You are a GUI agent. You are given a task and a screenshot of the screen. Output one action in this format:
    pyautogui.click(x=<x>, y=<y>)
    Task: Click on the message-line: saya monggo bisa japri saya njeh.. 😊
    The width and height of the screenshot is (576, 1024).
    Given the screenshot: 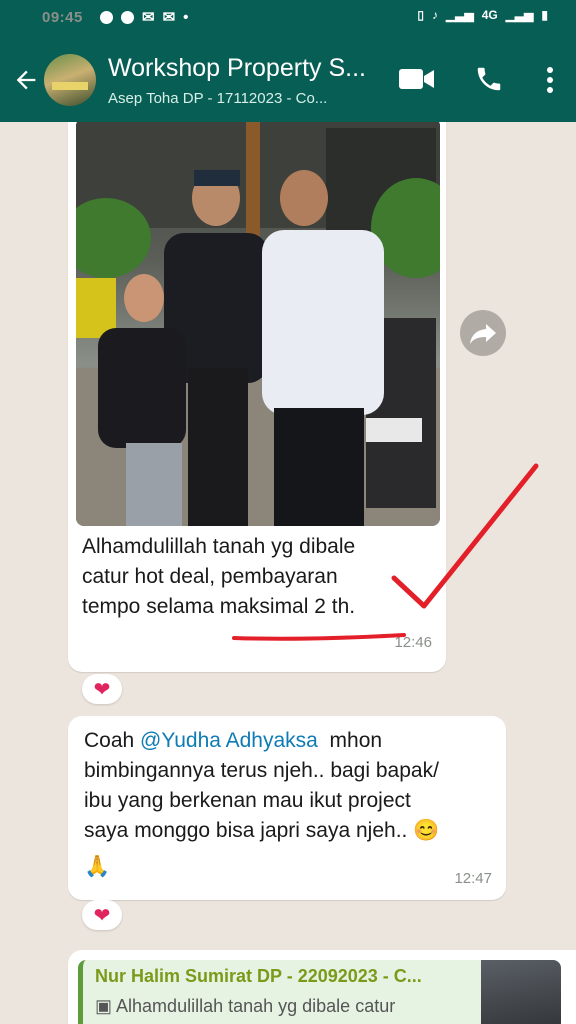 What is the action you would take?
    pyautogui.click(x=289, y=831)
    